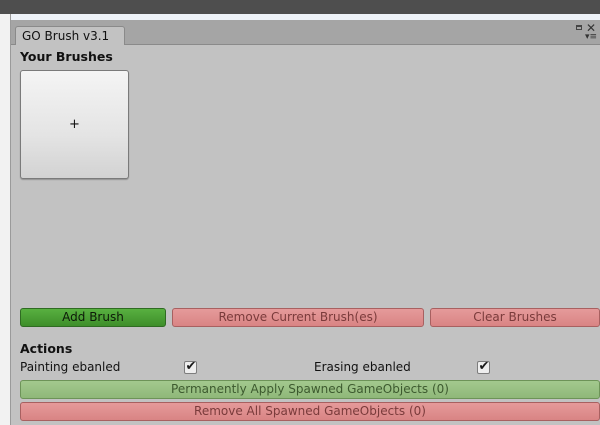 The width and height of the screenshot is (600, 425). Describe the element at coordinates (298, 317) in the screenshot. I see `remove-current-brush-button: Remove Current Brush(es)` at that location.